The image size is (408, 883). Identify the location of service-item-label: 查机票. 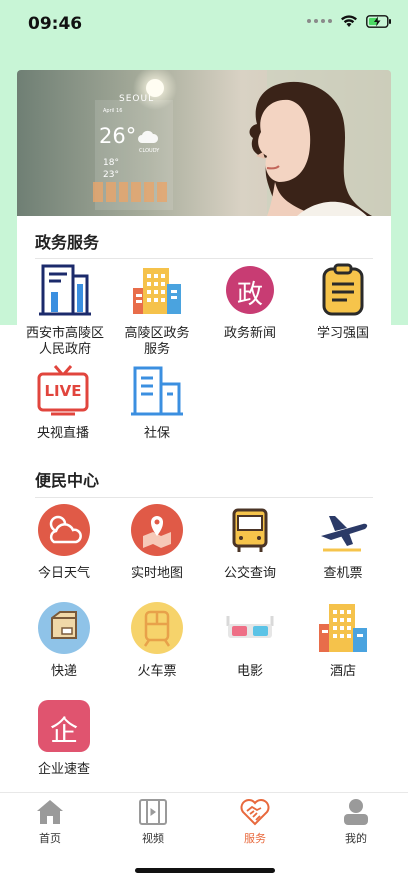
(343, 573).